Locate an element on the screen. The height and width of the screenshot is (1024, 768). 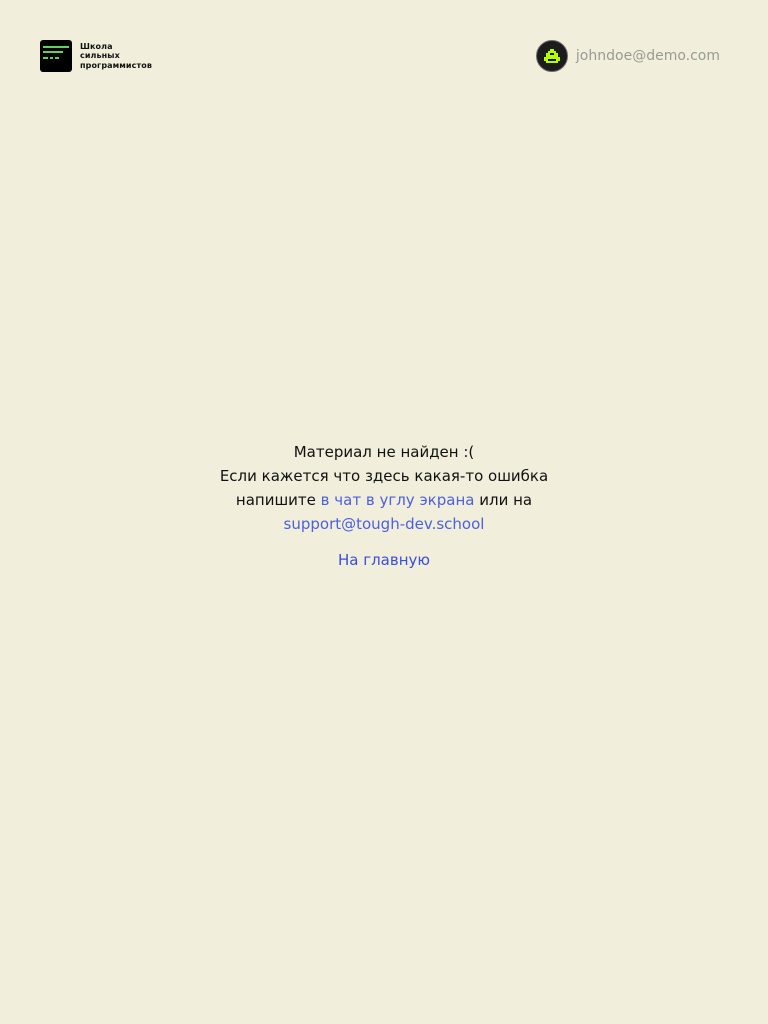
not-found-title: Материал не найден :( is located at coordinates (384, 452).